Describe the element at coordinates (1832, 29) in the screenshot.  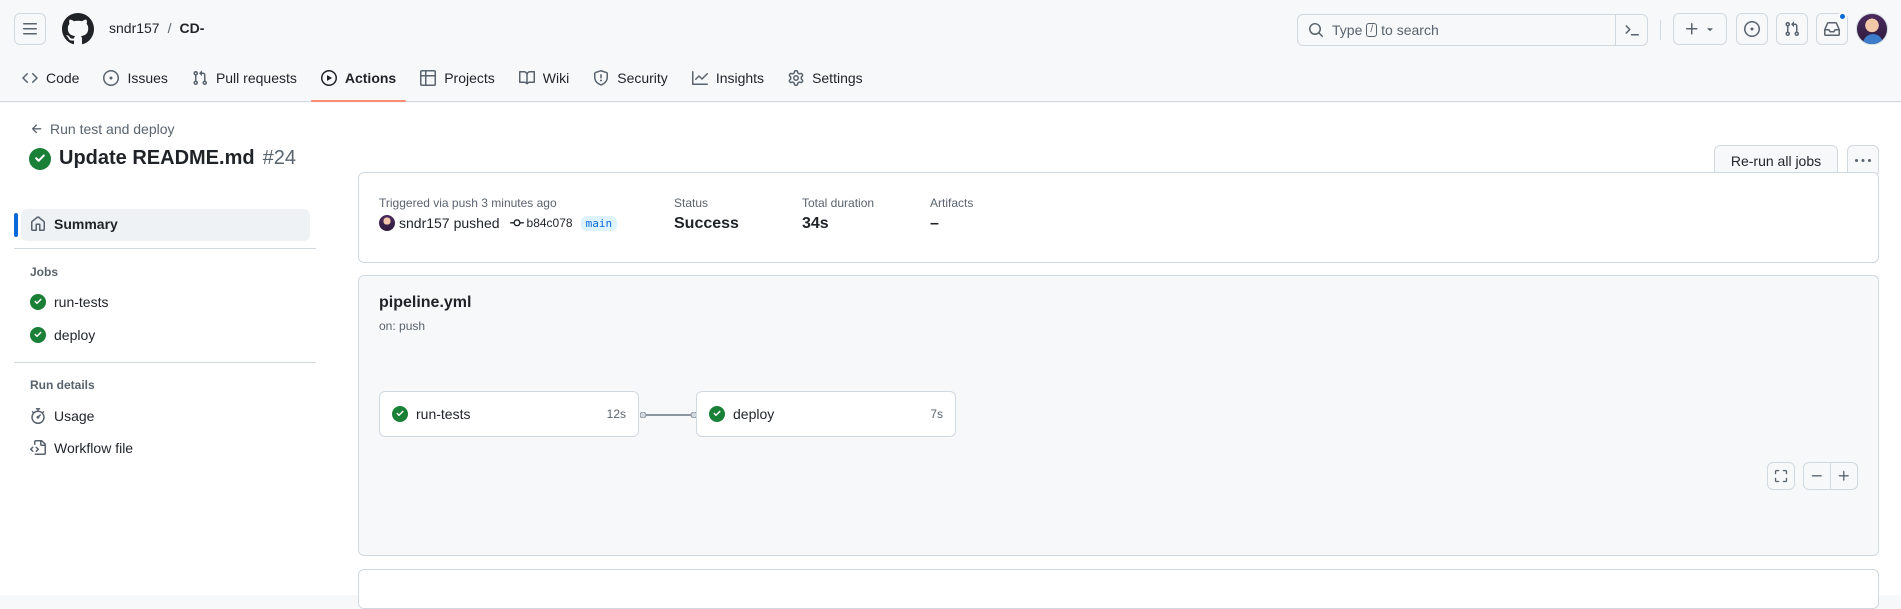
I see `inbox-icon` at that location.